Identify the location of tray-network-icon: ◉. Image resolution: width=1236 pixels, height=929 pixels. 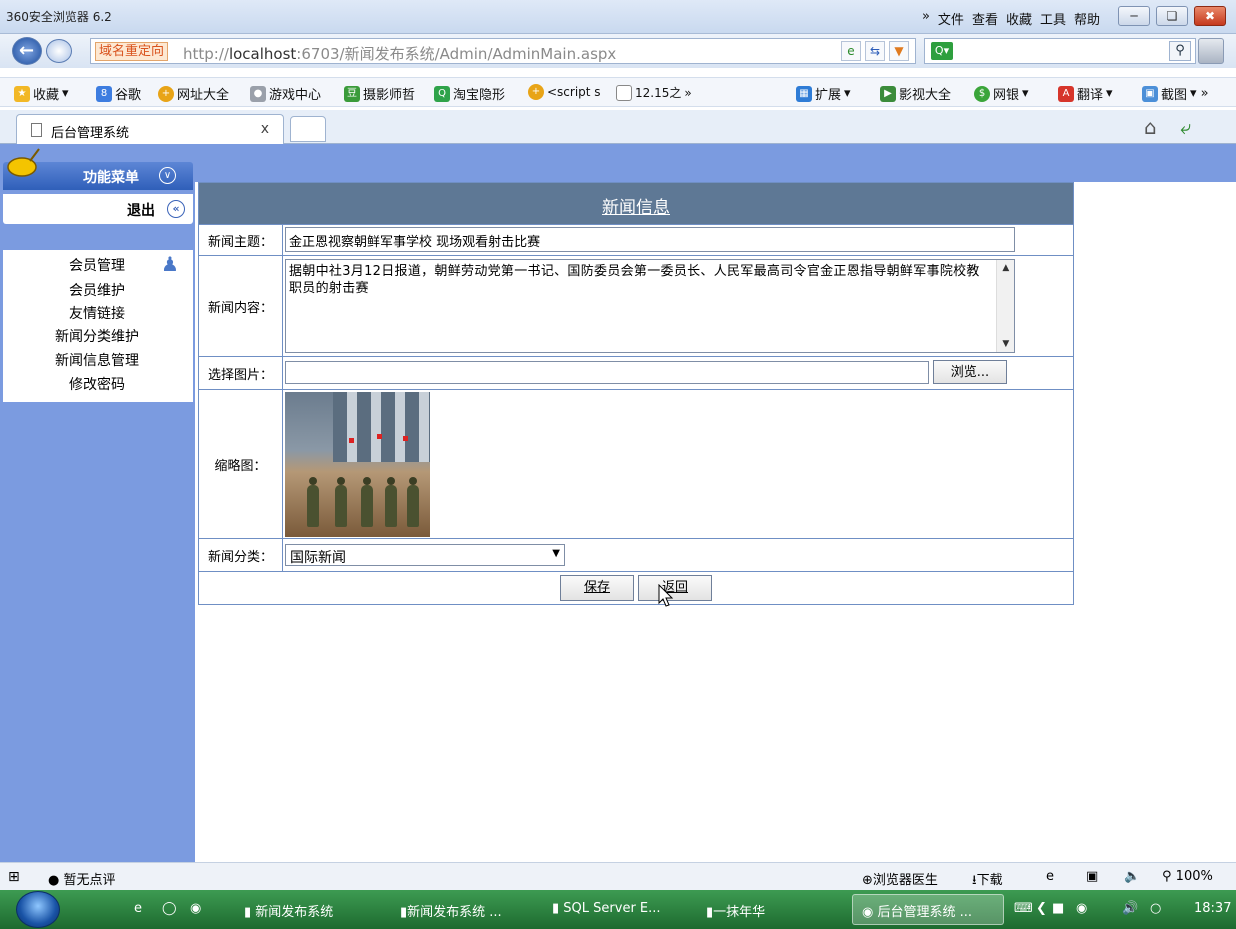
(1081, 908).